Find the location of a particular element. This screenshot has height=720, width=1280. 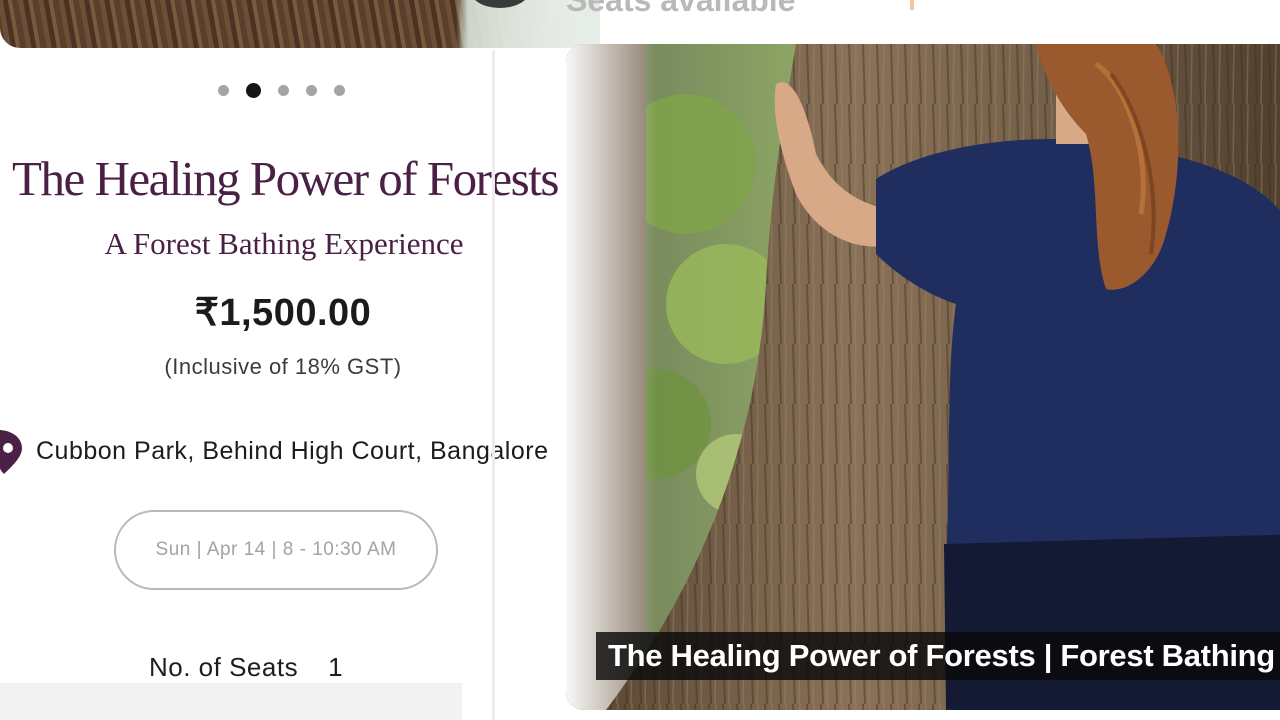

carousel-dots is located at coordinates (281, 90).